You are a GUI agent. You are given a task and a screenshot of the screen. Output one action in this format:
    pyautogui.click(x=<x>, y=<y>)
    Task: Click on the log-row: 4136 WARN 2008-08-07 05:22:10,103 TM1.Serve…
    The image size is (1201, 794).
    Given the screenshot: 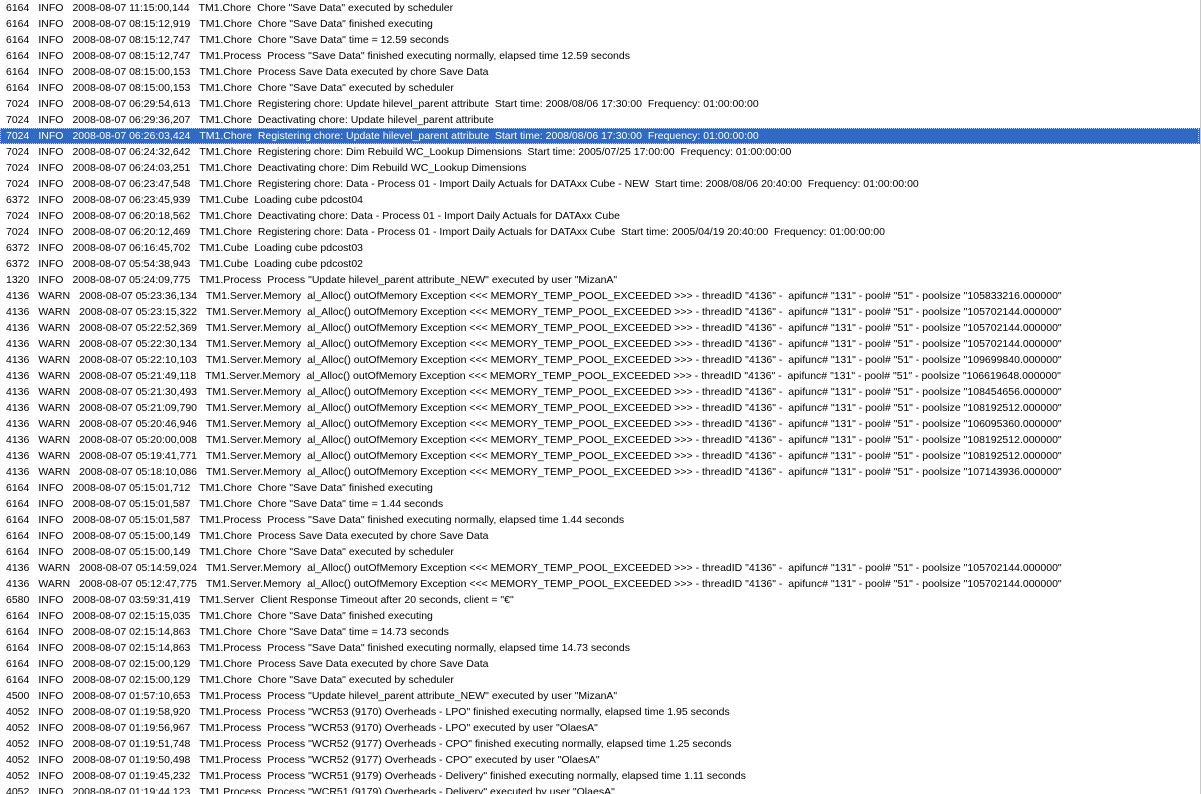 What is the action you would take?
    pyautogui.click(x=600, y=360)
    